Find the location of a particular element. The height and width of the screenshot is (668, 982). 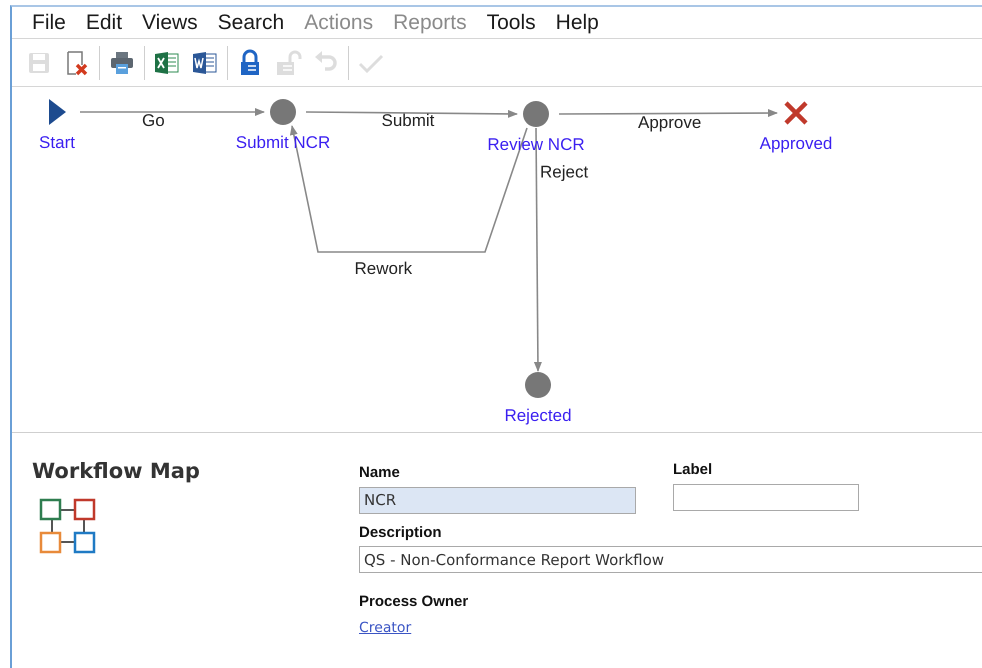

text-field is located at coordinates (766, 497).